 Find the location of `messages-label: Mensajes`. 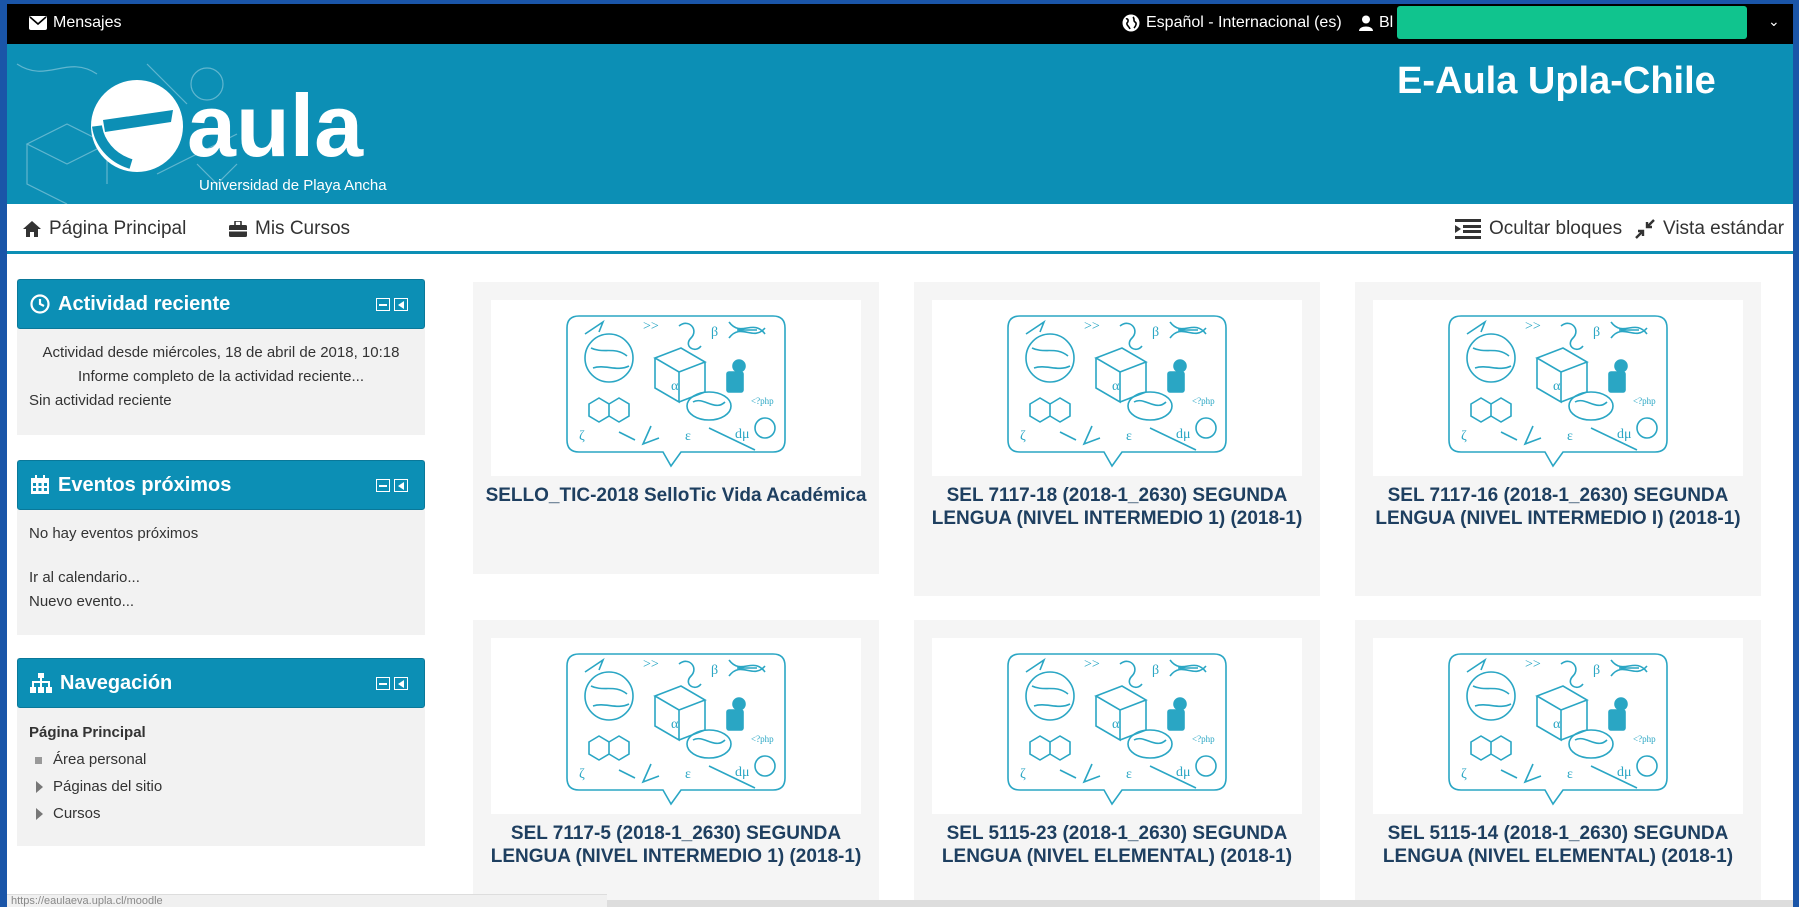

messages-label: Mensajes is located at coordinates (87, 22).